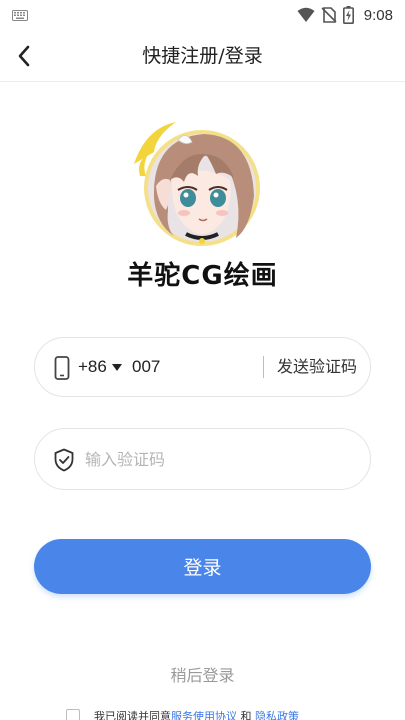  What do you see at coordinates (202, 674) in the screenshot?
I see `login-later-link: 稍后登录` at bounding box center [202, 674].